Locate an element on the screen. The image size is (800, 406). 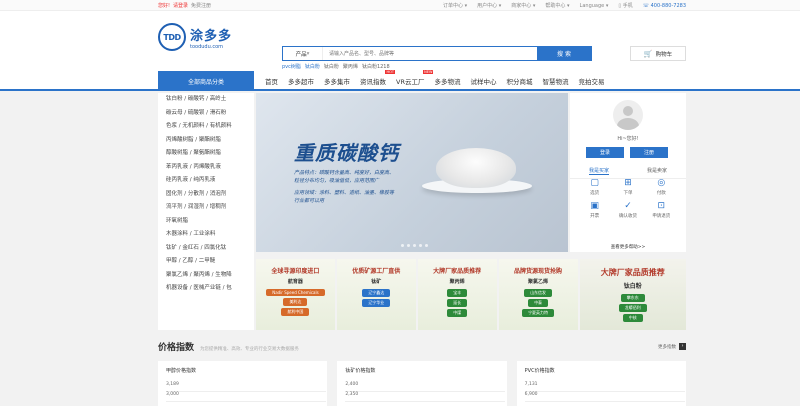
clipboard-icon: ▢ is located at coordinates (594, 183).